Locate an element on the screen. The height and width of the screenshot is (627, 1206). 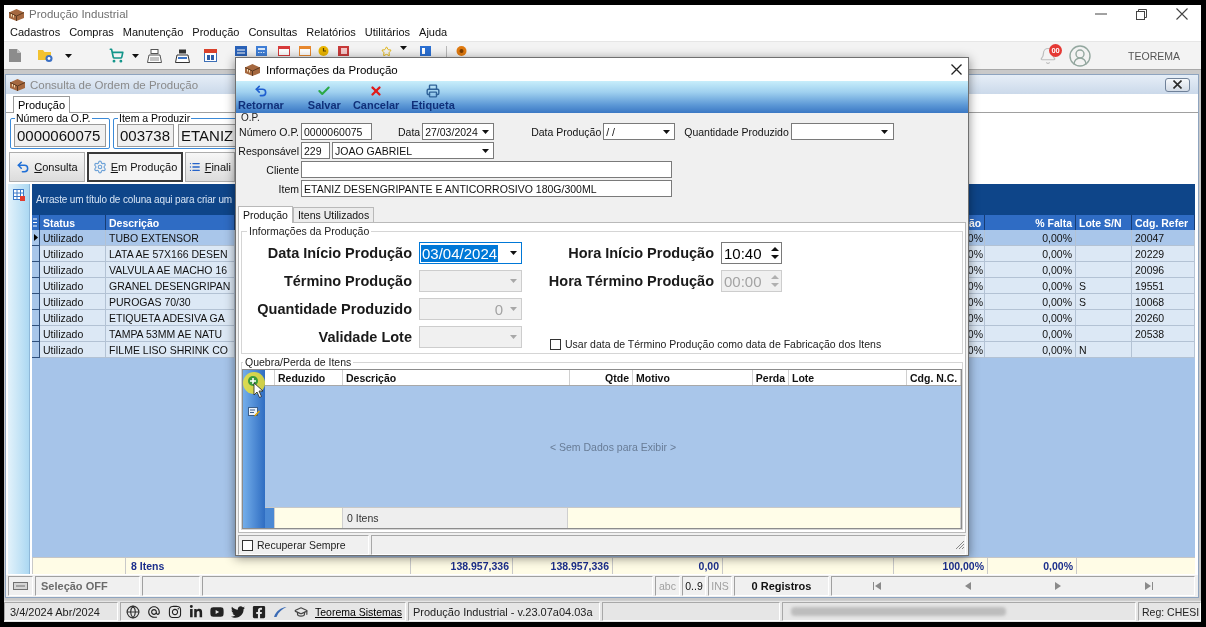
mode-indicator: abc is located at coordinates (667, 586).